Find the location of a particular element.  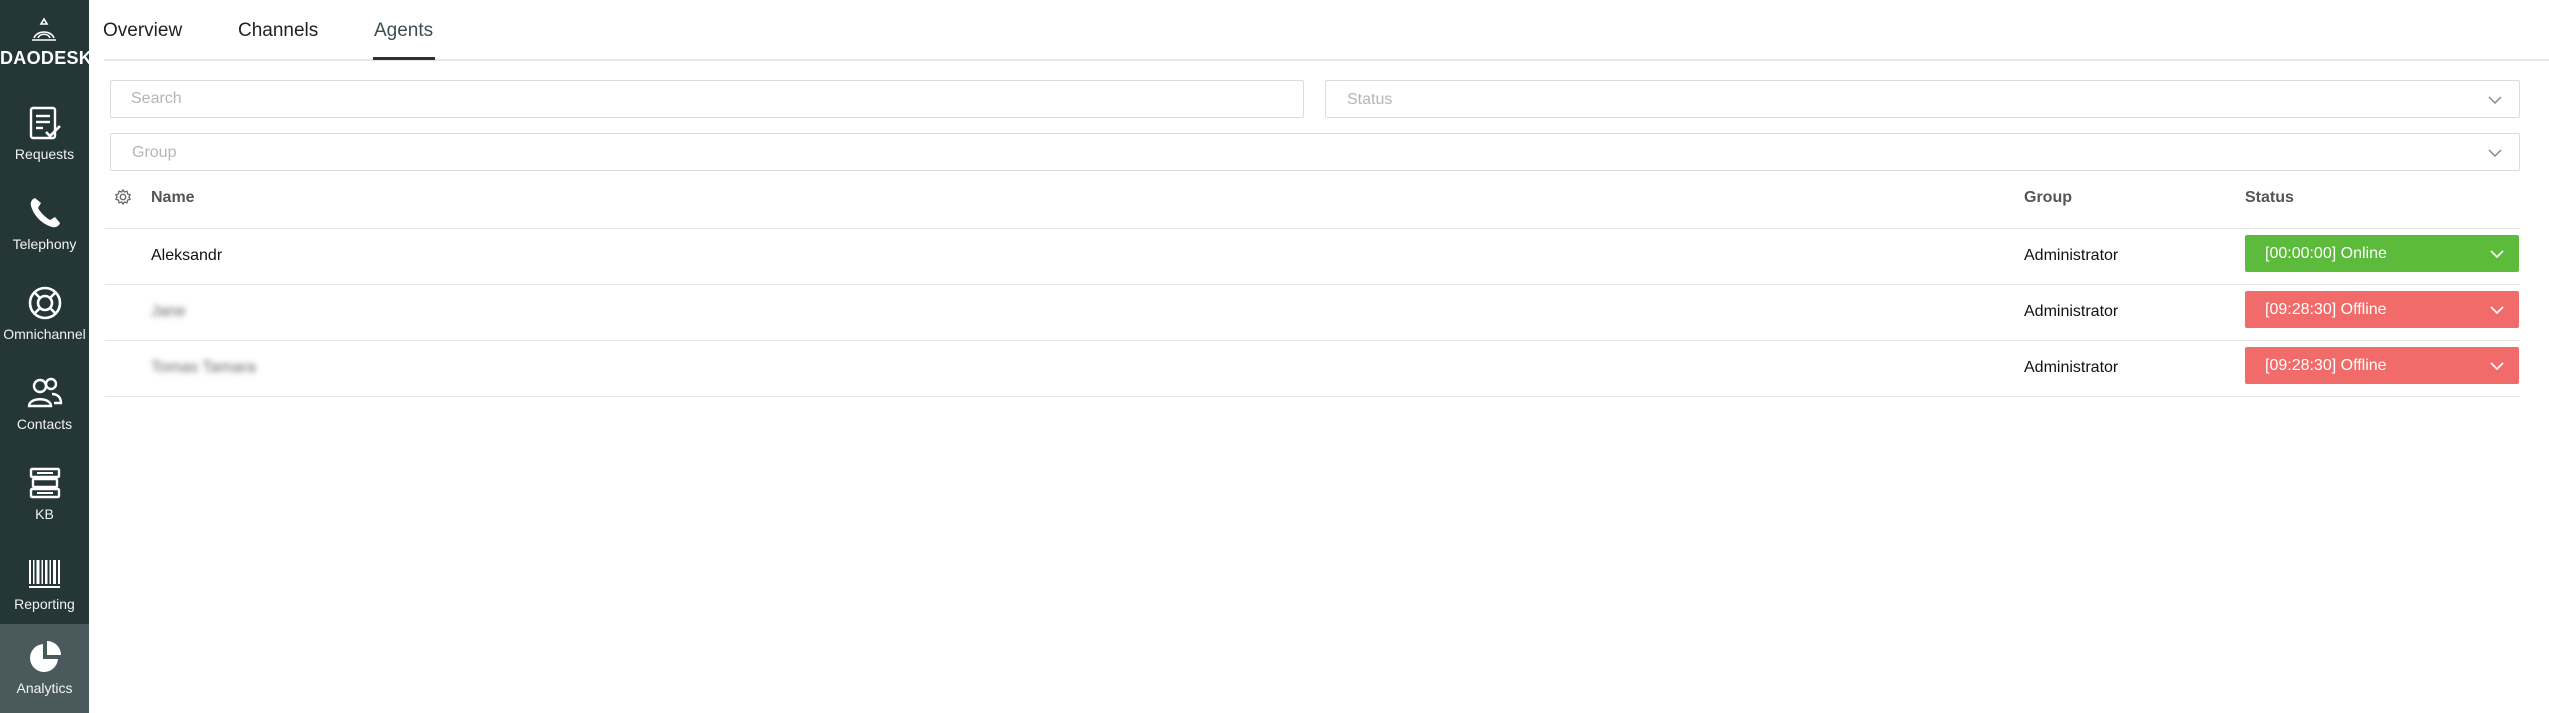

sidebar-item-label: Contacts is located at coordinates (44, 424).